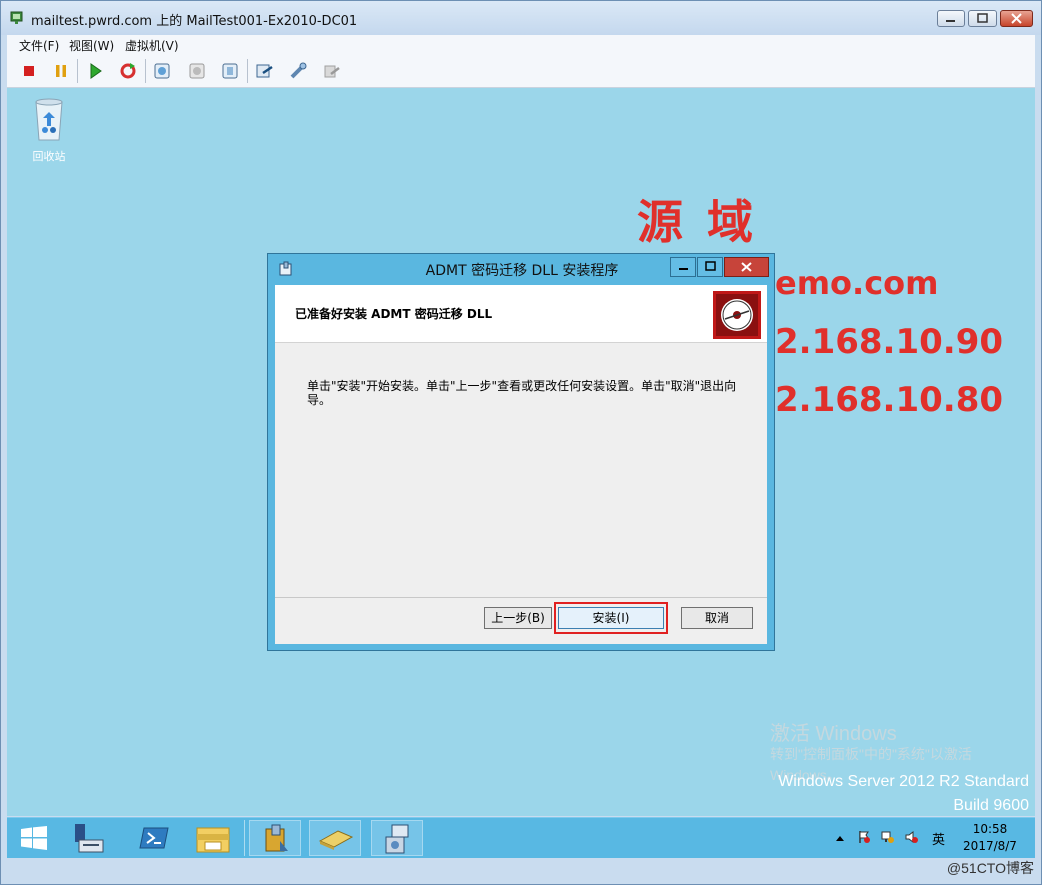  I want to click on source-watermark: @51CTO博客, so click(990, 868).